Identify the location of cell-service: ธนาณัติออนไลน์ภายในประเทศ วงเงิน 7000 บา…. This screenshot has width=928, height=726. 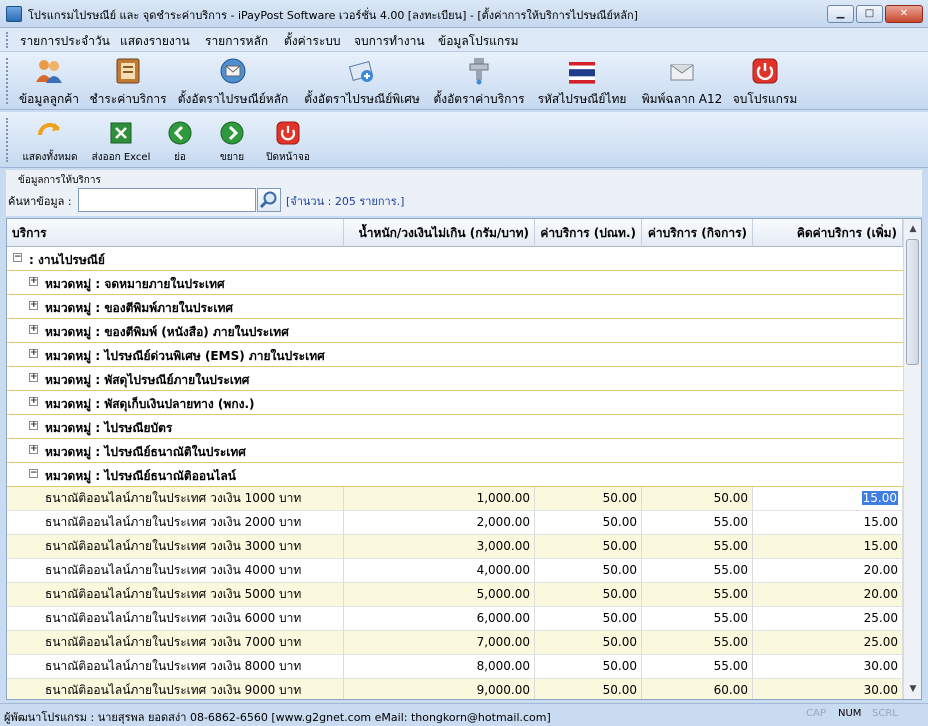
(192, 642).